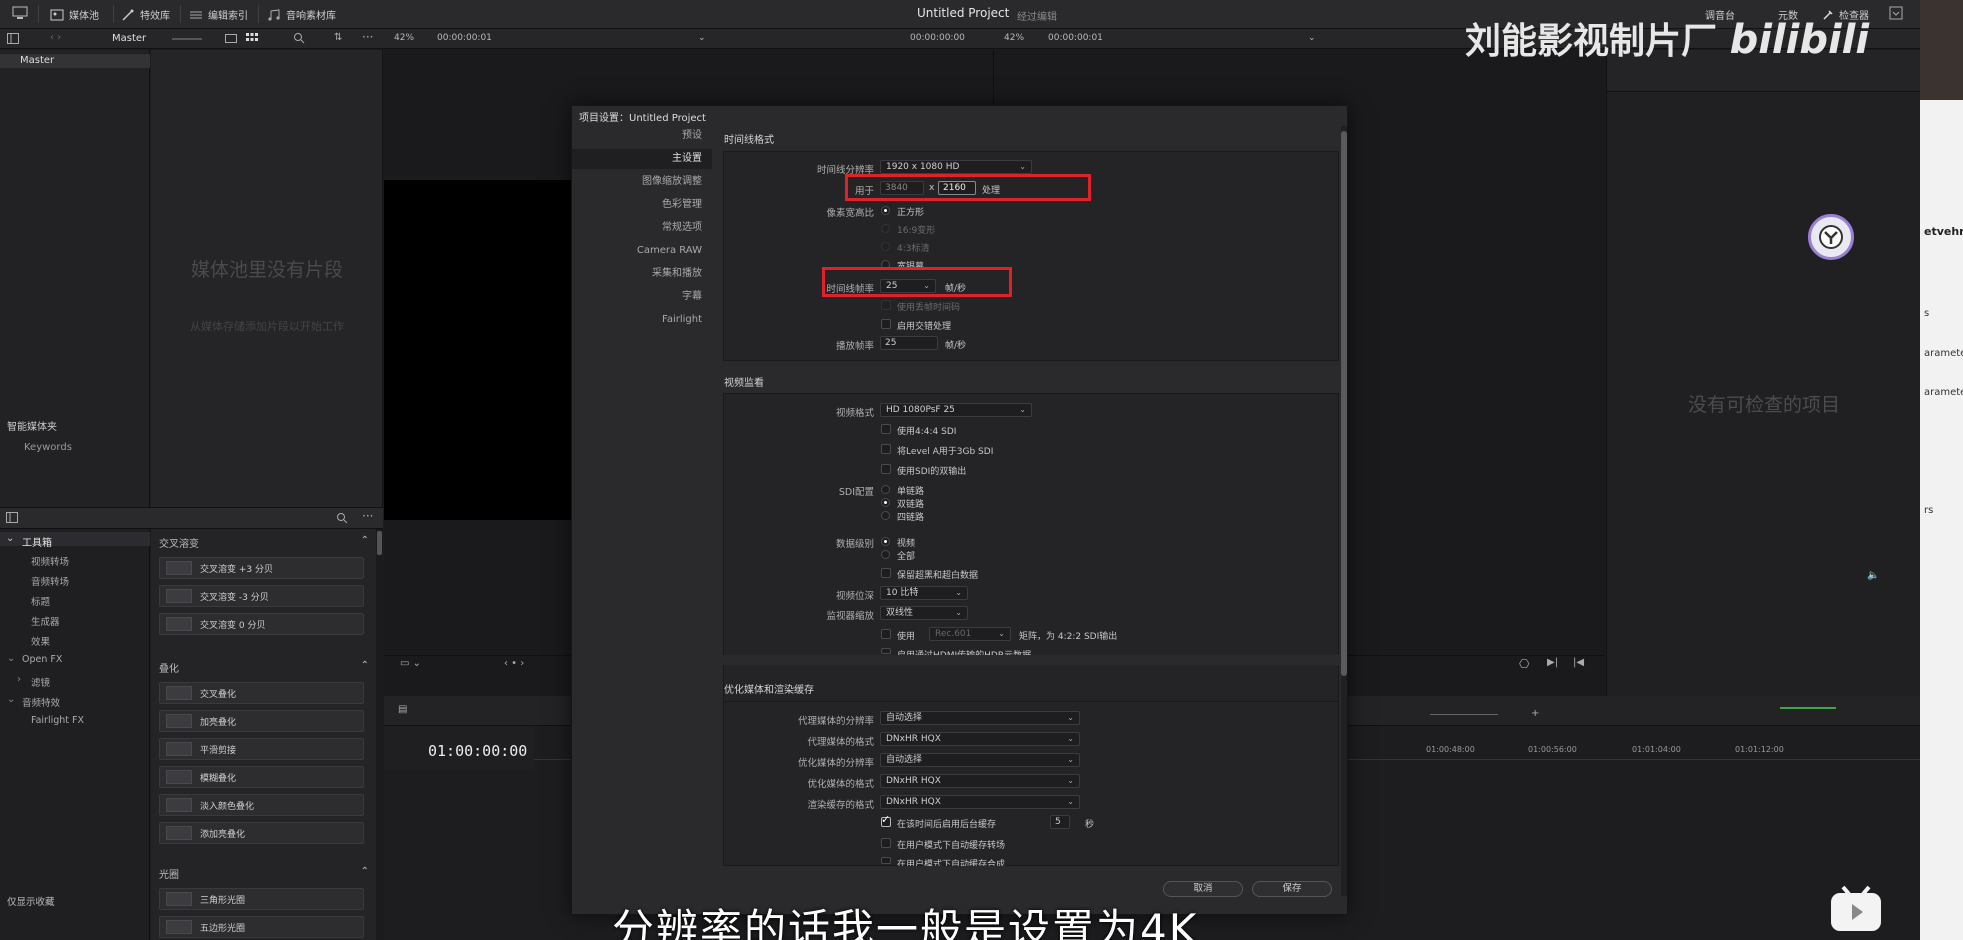 This screenshot has width=1963, height=940. I want to click on dual-sdi-checkbox, so click(886, 469).